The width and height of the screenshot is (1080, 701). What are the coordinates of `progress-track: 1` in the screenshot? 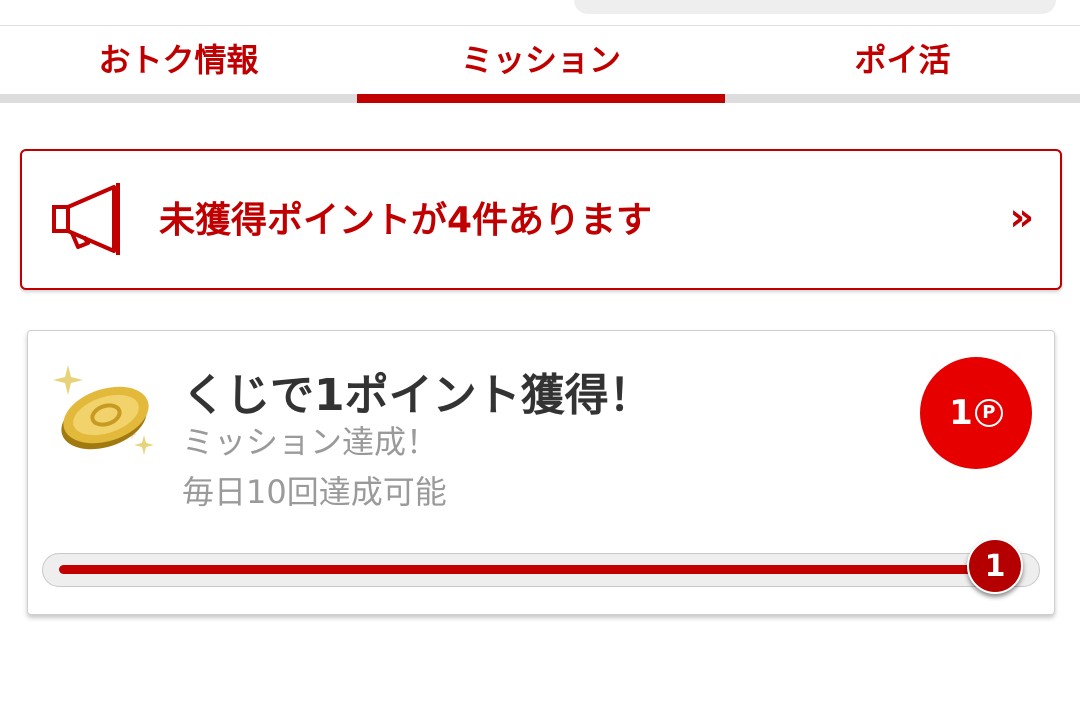 It's located at (541, 566).